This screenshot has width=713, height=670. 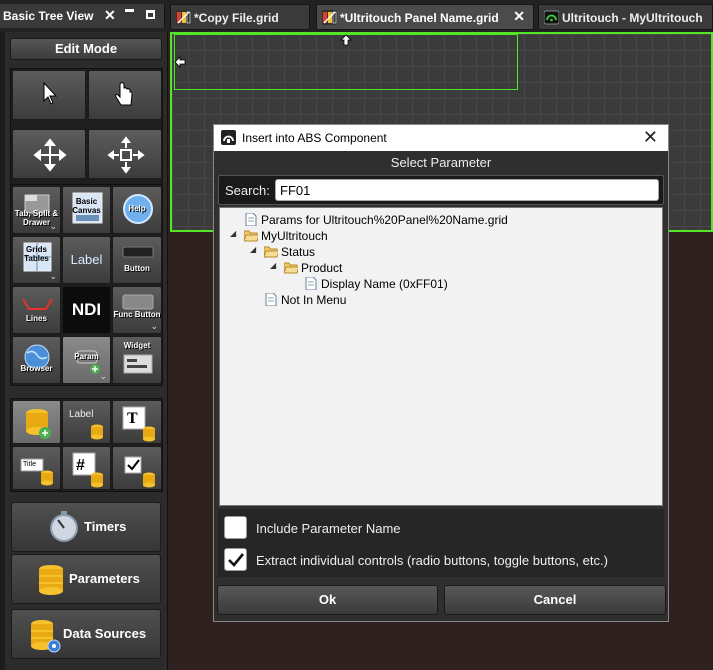 What do you see at coordinates (551, 17) in the screenshot?
I see `device-icon` at bounding box center [551, 17].